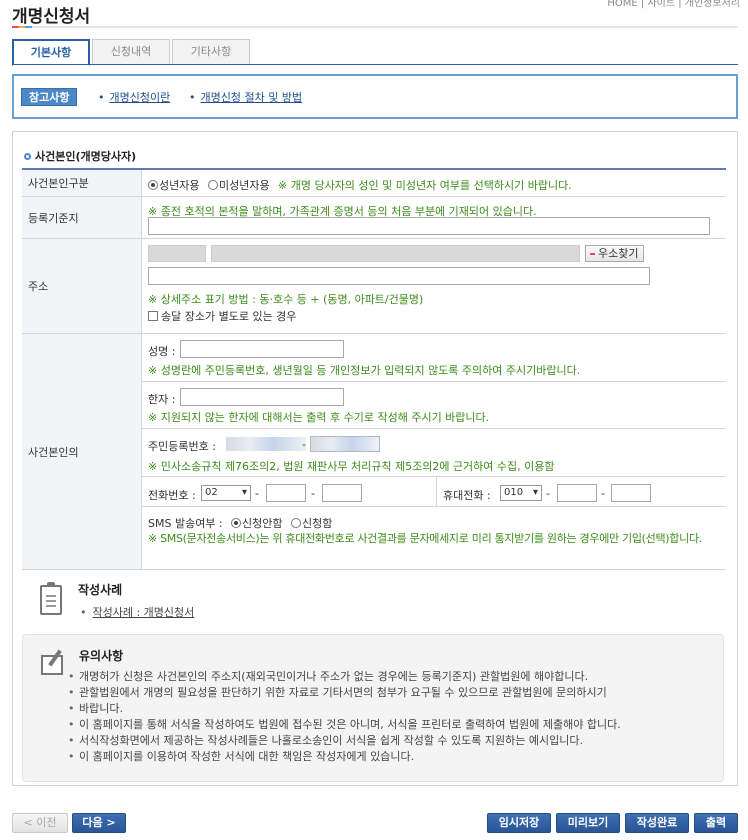  What do you see at coordinates (342, 493) in the screenshot?
I see `phone-last-input` at bounding box center [342, 493].